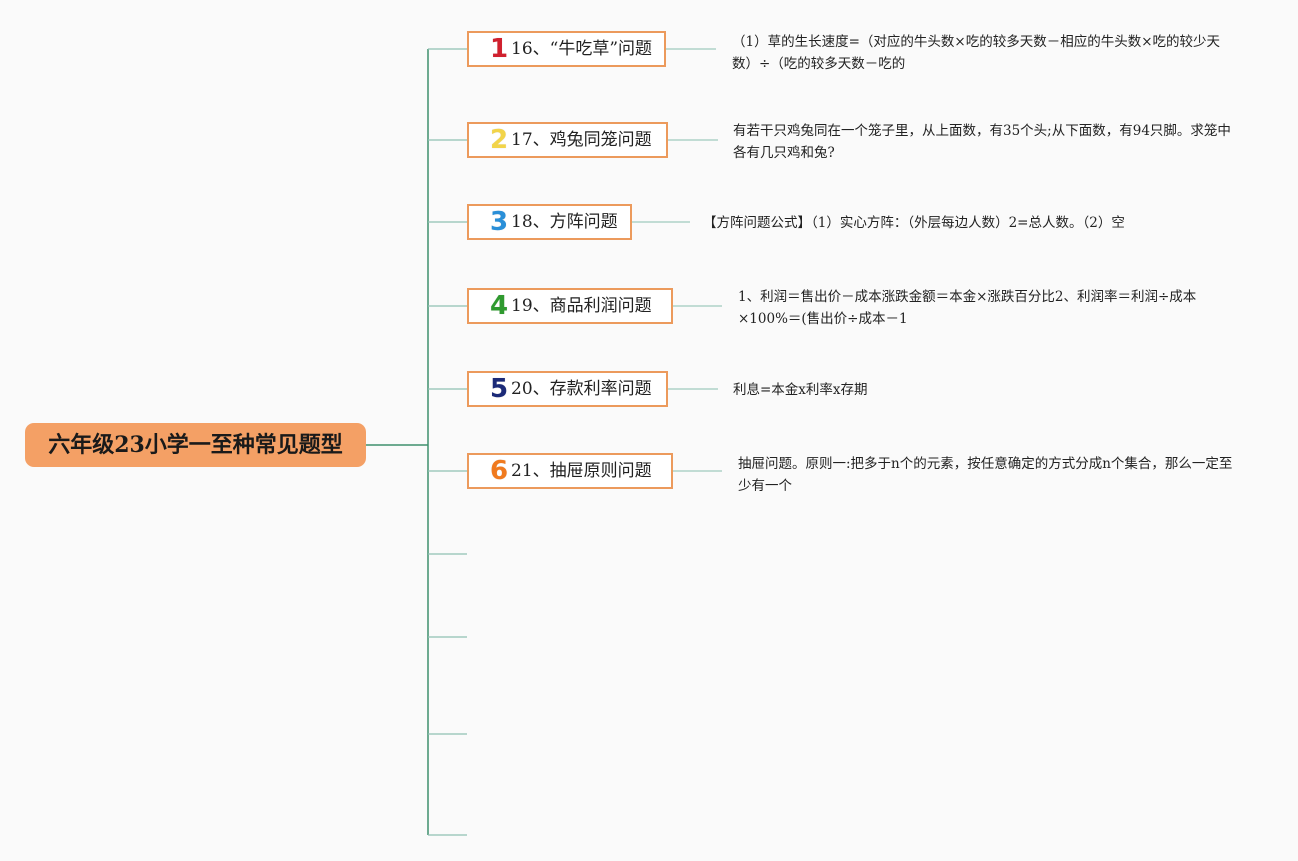  Describe the element at coordinates (564, 221) in the screenshot. I see `topic-label-3: 18、方阵问题` at that location.